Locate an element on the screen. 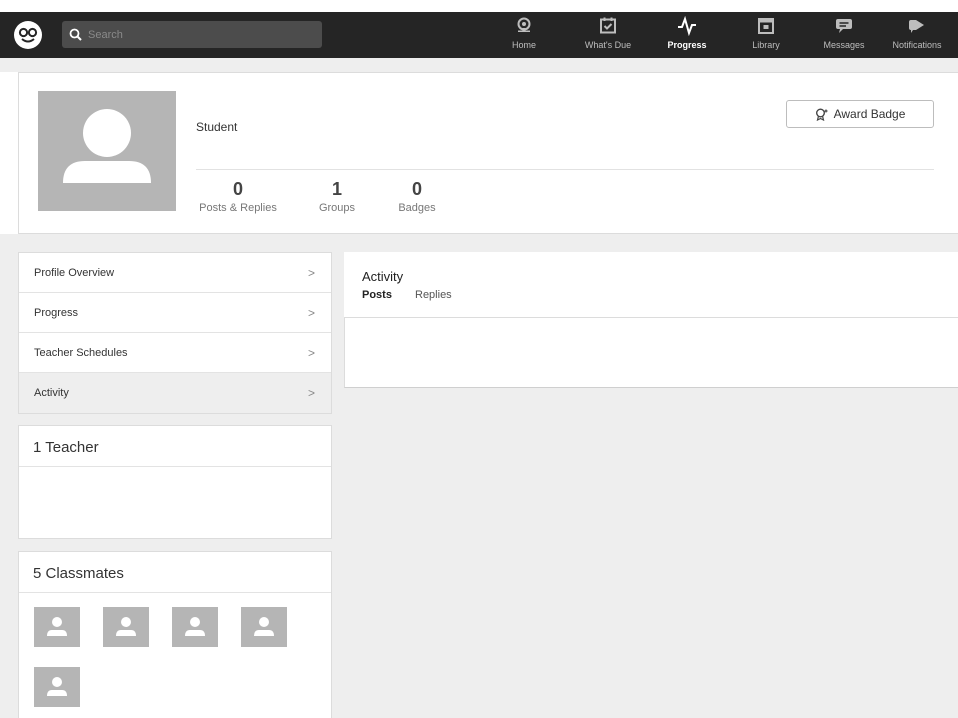 The width and height of the screenshot is (958, 718). profile-divider is located at coordinates (565, 169).